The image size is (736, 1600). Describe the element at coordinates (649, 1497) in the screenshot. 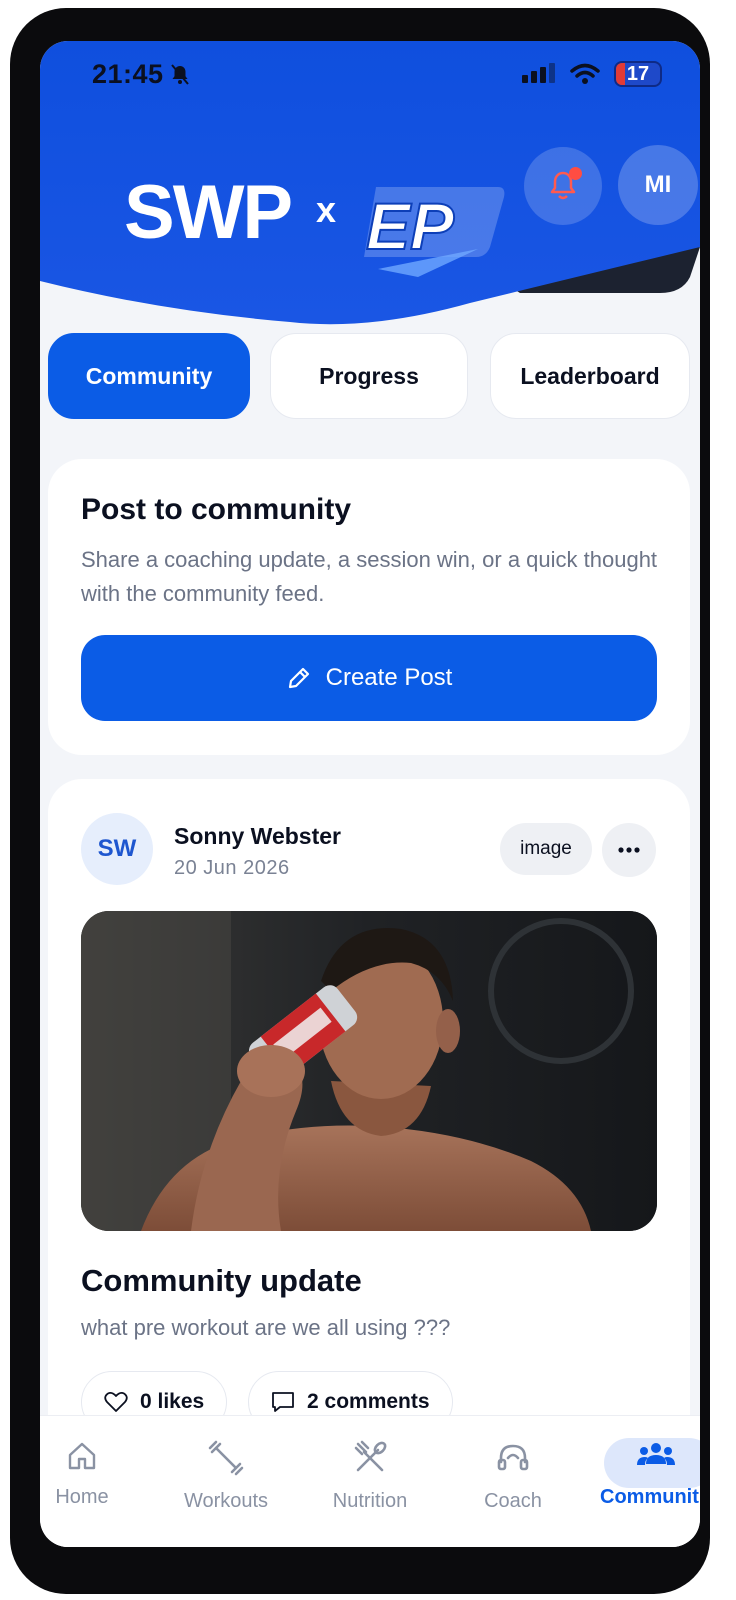

I see `nav-community-label: Communit` at that location.